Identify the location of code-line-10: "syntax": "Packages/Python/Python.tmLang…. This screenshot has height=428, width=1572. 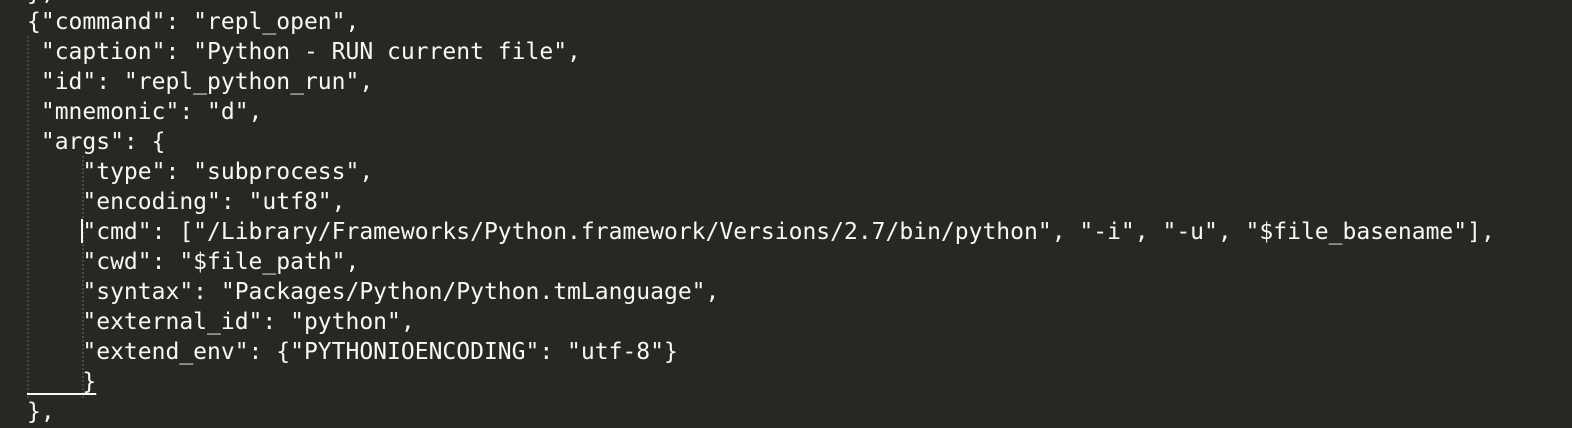
(373, 292).